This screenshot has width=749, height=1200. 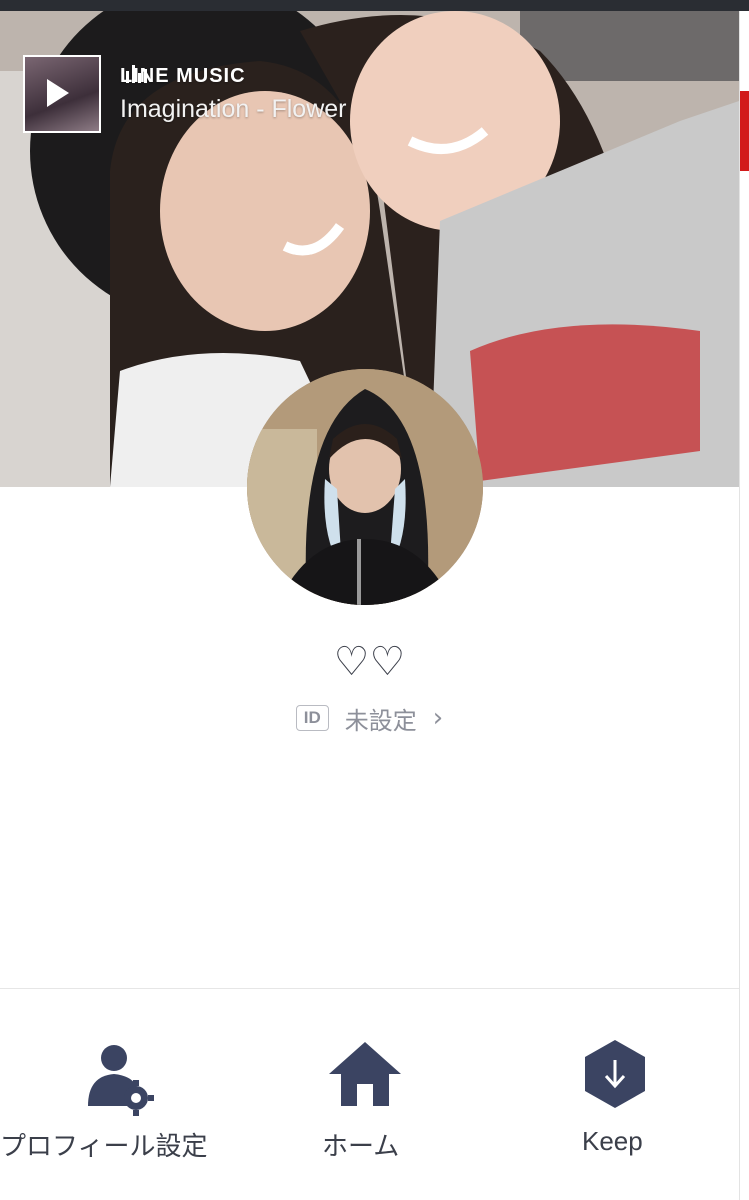 I want to click on song-title: Imagination - Flower, so click(x=233, y=109).